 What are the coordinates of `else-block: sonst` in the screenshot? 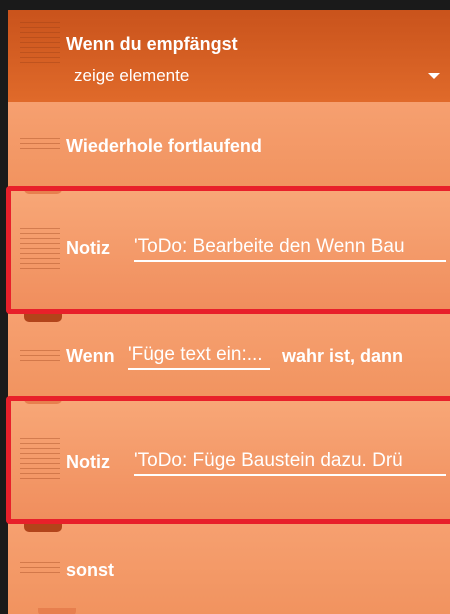 It's located at (229, 569).